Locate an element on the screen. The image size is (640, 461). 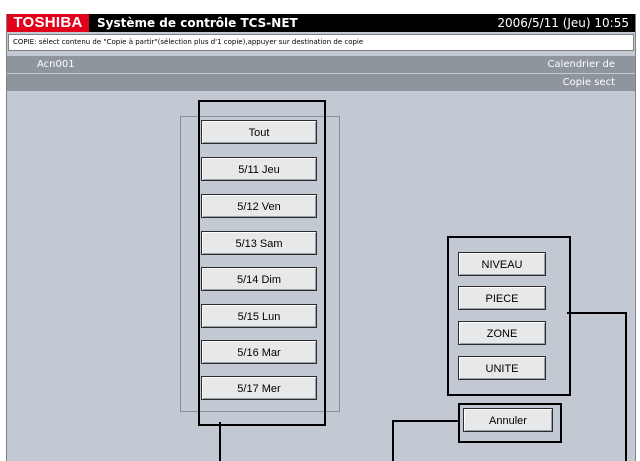
level-button: NIVEAU is located at coordinates (502, 264).